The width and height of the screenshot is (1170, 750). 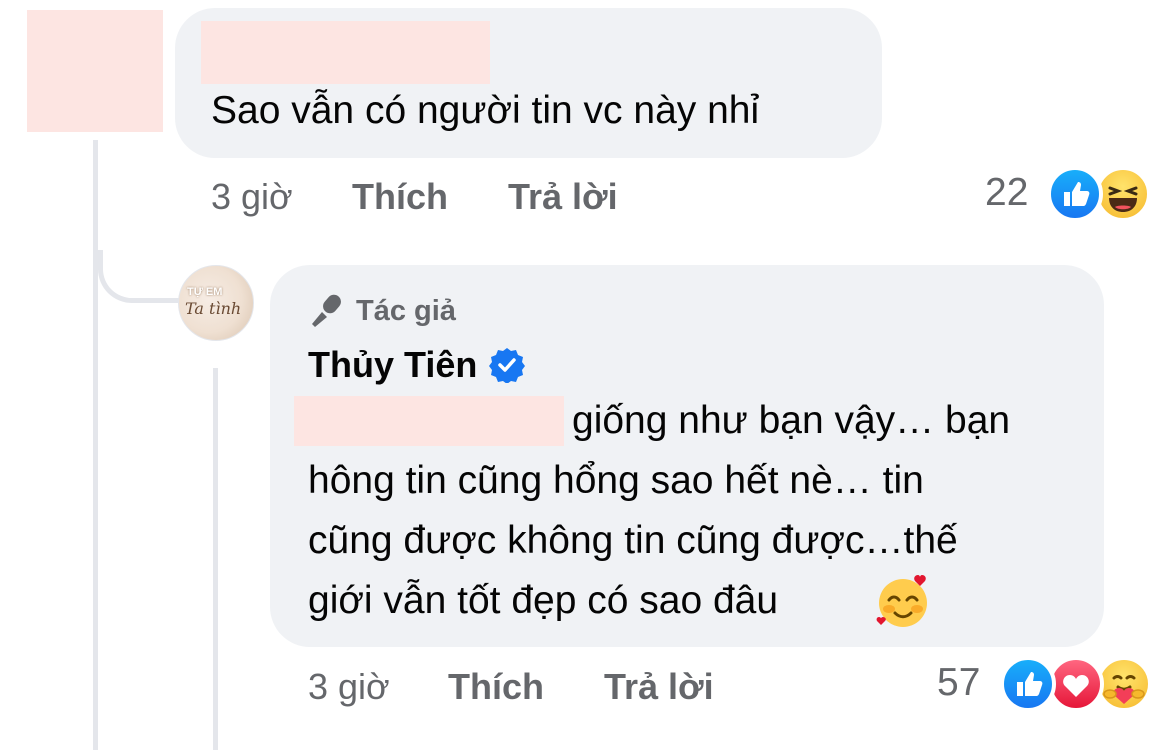 I want to click on thread-connector-curve, so click(x=140, y=276).